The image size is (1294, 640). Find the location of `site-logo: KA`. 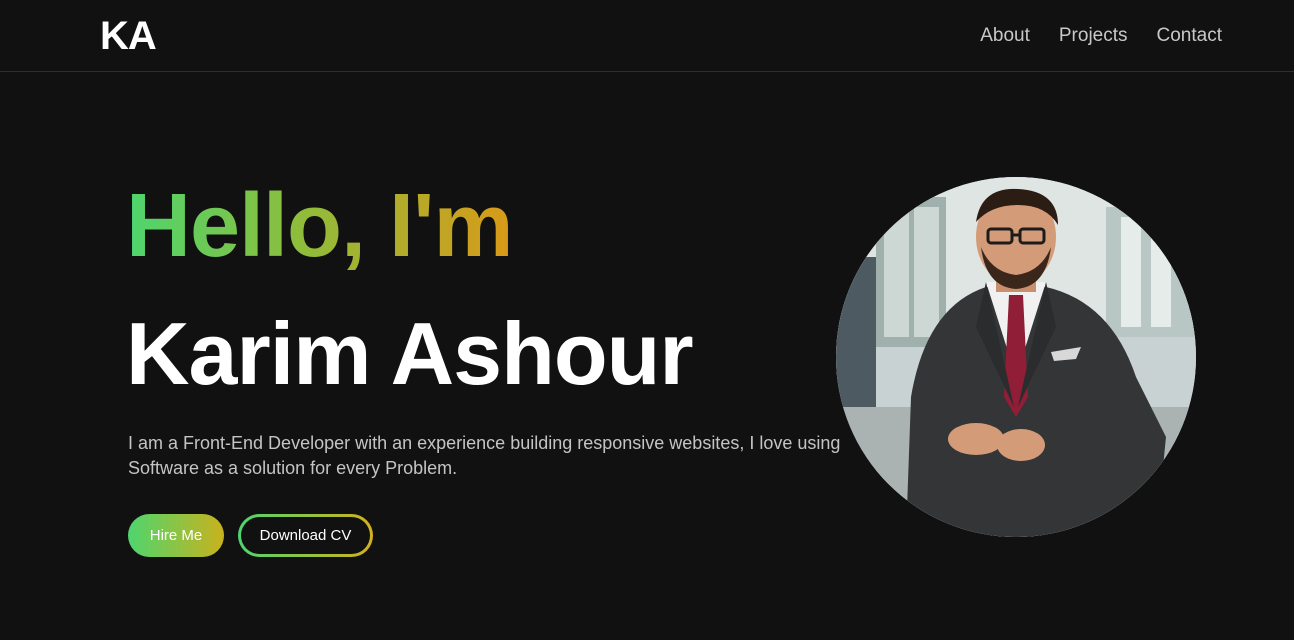

site-logo: KA is located at coordinates (128, 36).